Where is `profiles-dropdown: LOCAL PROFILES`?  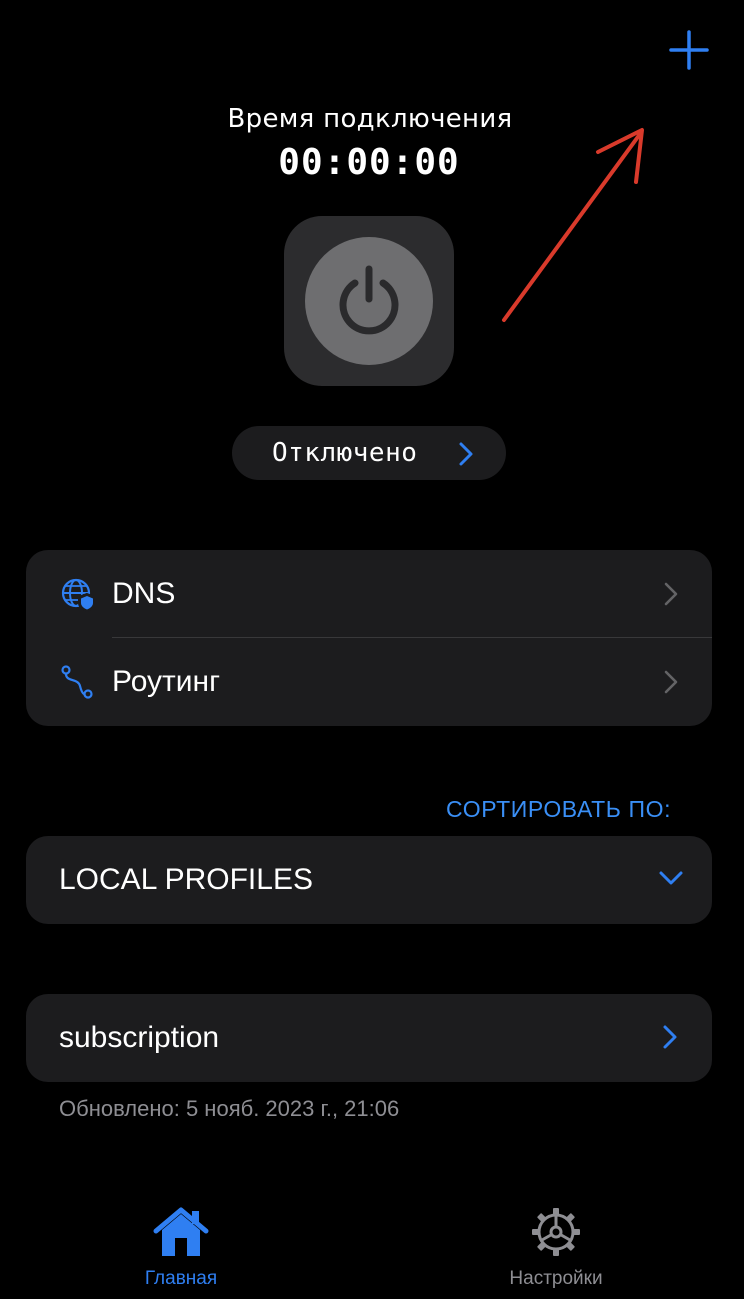
profiles-dropdown: LOCAL PROFILES is located at coordinates (369, 880).